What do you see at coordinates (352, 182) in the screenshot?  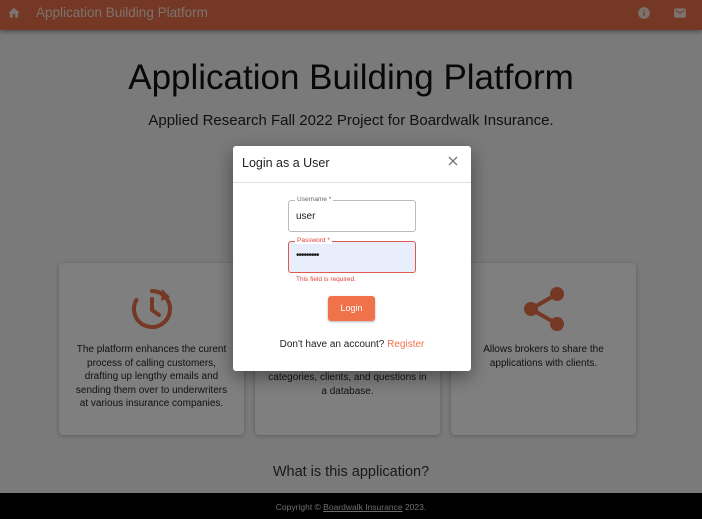 I see `dialog-divider` at bounding box center [352, 182].